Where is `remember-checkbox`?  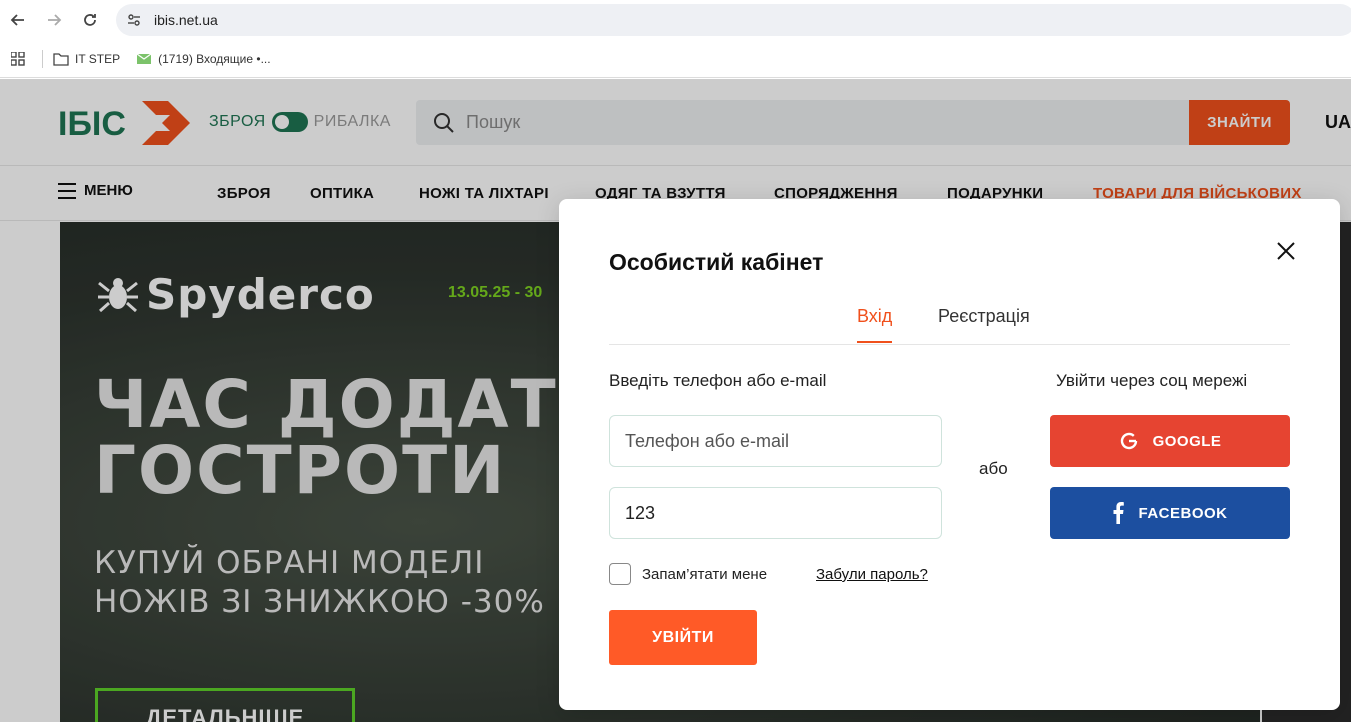
remember-checkbox is located at coordinates (620, 574).